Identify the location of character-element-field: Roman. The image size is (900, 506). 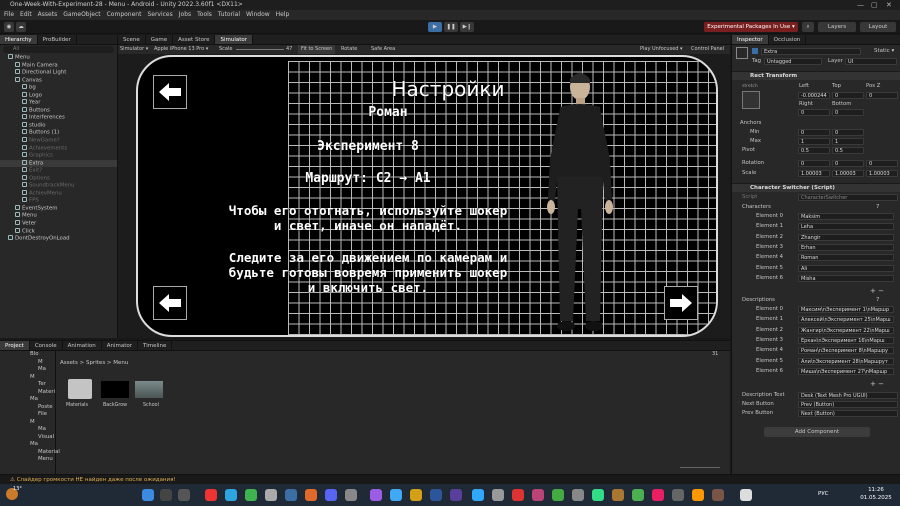
(846, 258).